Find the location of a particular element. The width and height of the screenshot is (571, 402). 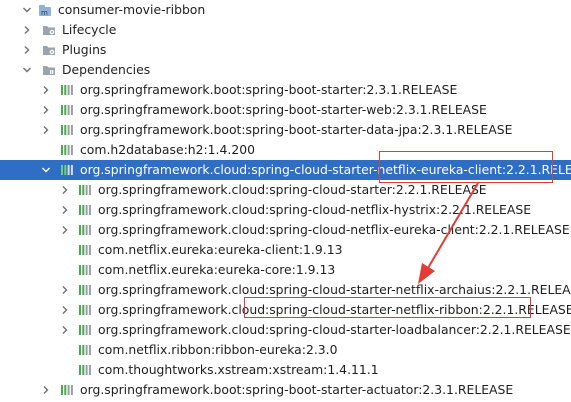

tree-row-dependency: com.netflix.ribbon:ribbon-eureka:2.3.0 is located at coordinates (285, 350).